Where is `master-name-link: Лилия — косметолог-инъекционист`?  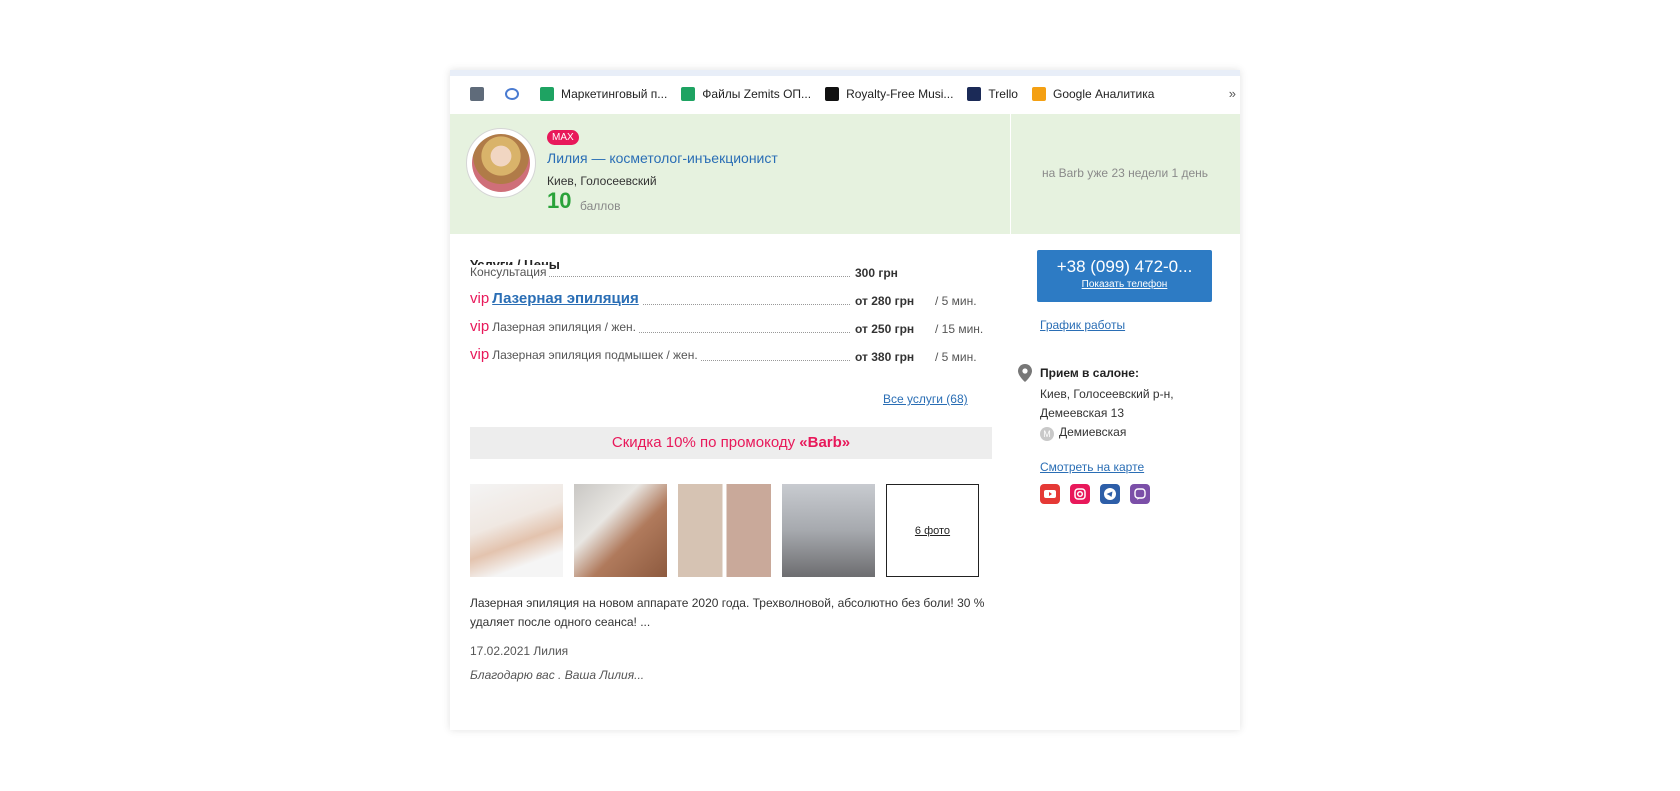 master-name-link: Лилия — косметолог-инъекционист is located at coordinates (662, 158).